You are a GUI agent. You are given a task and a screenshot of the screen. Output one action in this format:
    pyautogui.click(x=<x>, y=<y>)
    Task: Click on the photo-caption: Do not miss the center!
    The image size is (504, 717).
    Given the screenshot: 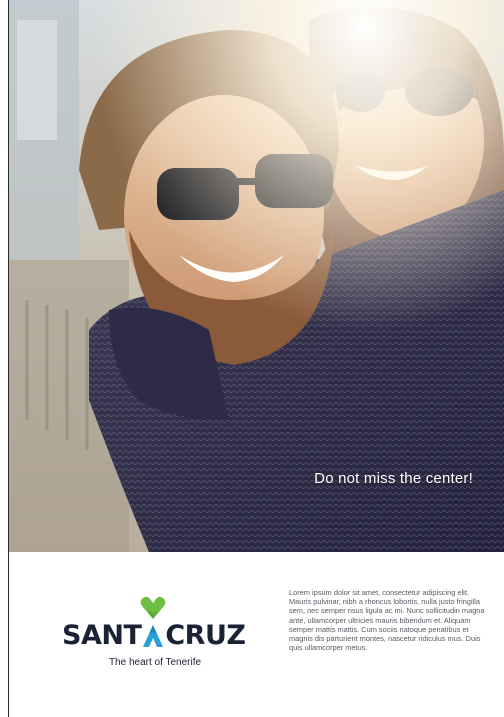 What is the action you would take?
    pyautogui.click(x=393, y=478)
    